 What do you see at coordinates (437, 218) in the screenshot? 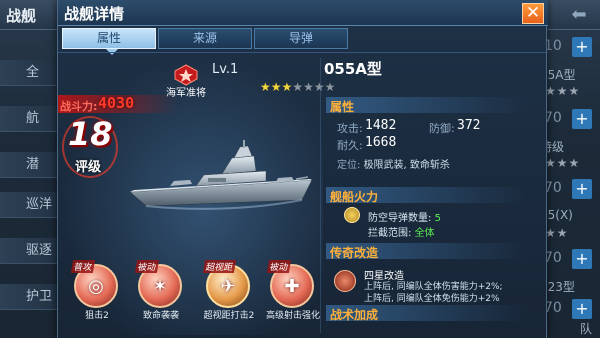
I see `firepower-count-value: 5` at bounding box center [437, 218].